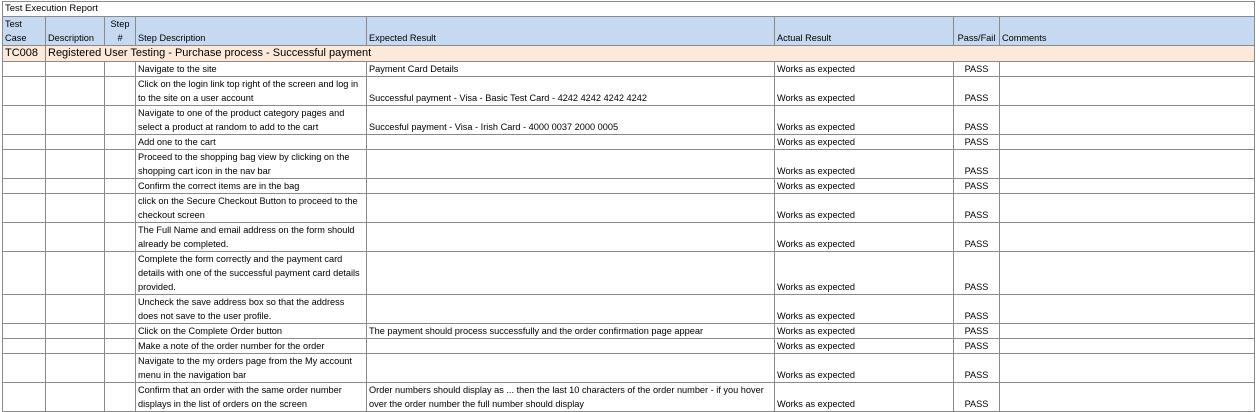 This screenshot has height=412, width=1256. What do you see at coordinates (251, 331) in the screenshot?
I see `step-description-cell: Click on the Complete Order button` at bounding box center [251, 331].